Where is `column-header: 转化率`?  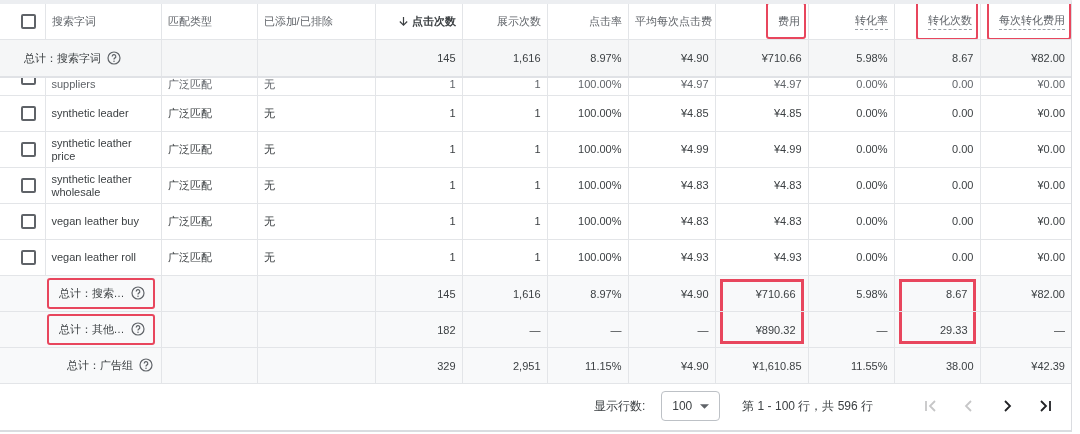
column-header: 转化率 is located at coordinates (871, 21).